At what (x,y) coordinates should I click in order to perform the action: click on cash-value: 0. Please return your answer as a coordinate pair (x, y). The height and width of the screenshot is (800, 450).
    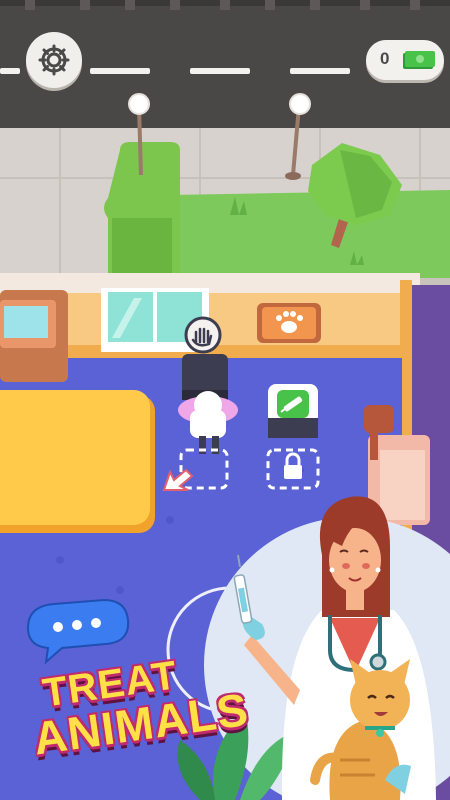
    Looking at the image, I should click on (385, 58).